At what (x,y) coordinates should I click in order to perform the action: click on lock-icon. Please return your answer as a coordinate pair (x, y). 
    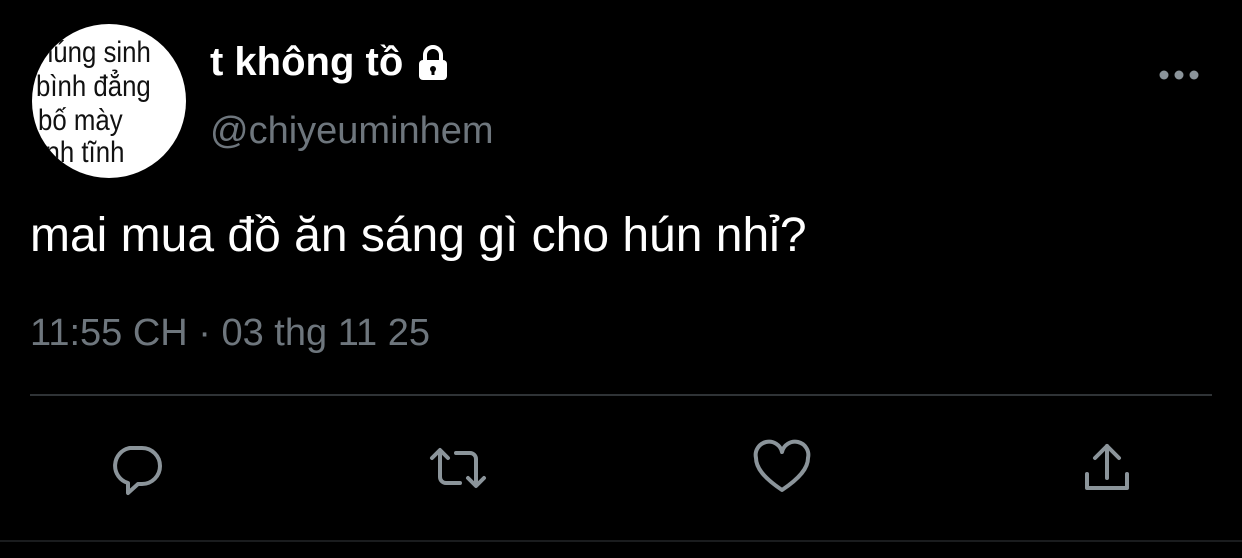
    Looking at the image, I should click on (433, 63).